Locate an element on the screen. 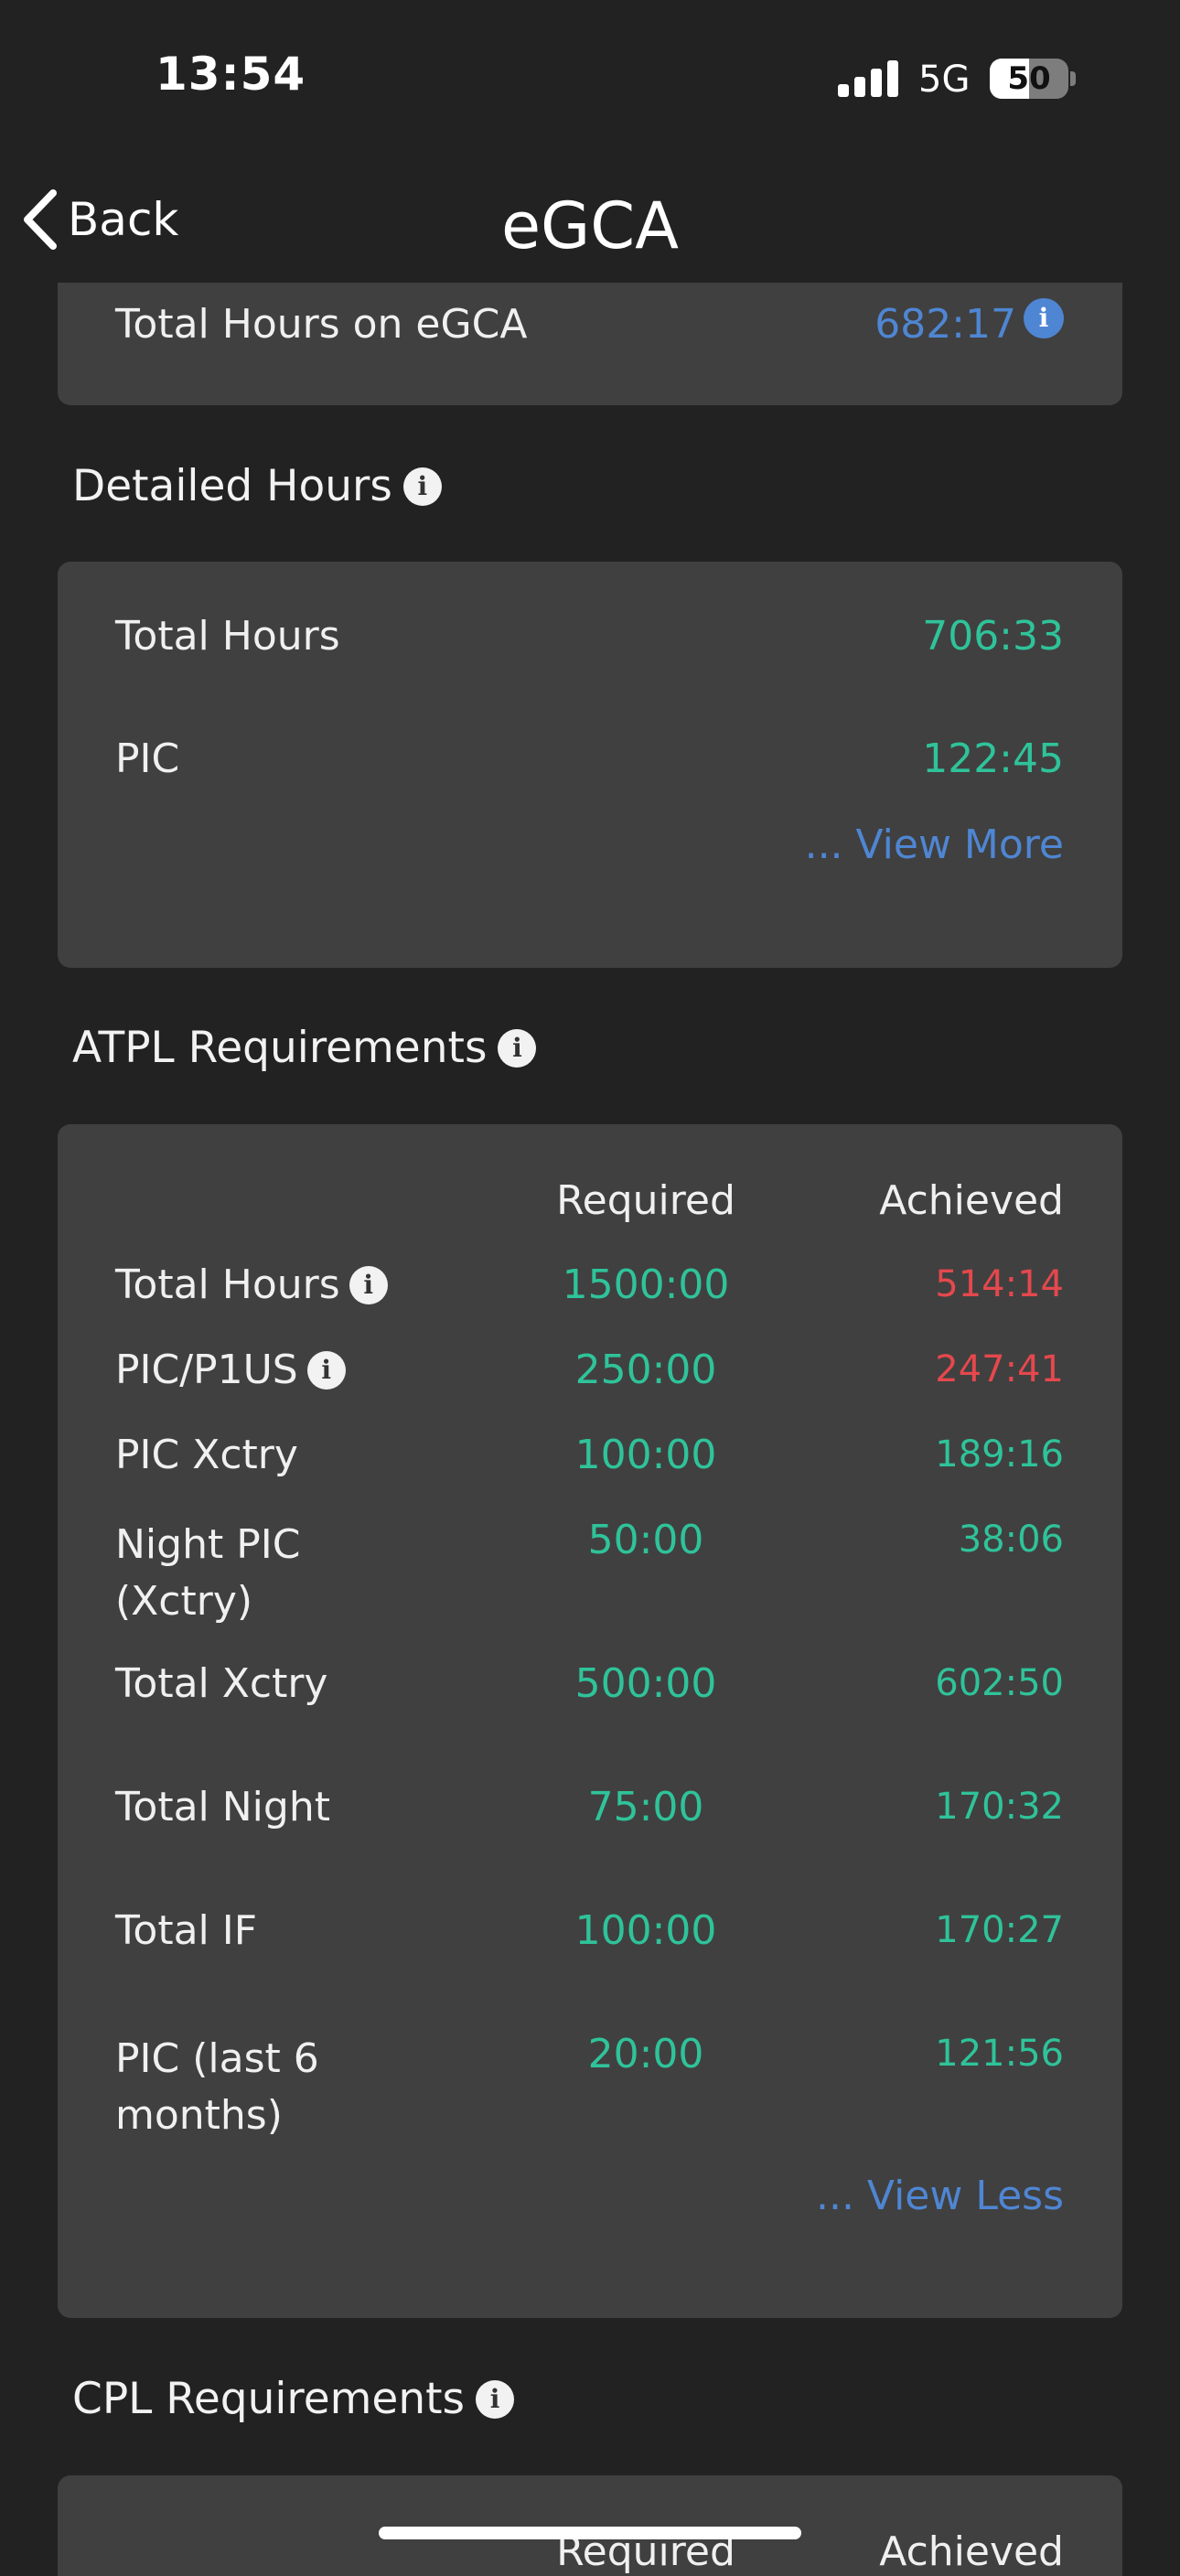  achieved-value: 189:16 is located at coordinates (999, 1455).